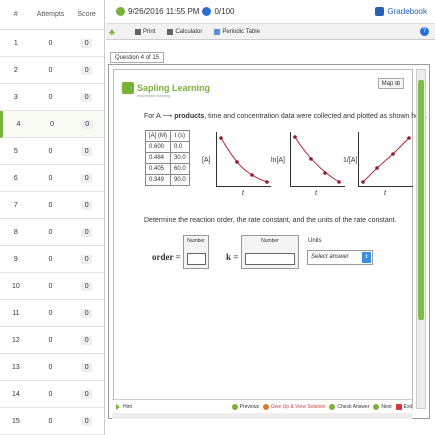  Describe the element at coordinates (270, 252) in the screenshot. I see `k-number-box: Number` at that location.